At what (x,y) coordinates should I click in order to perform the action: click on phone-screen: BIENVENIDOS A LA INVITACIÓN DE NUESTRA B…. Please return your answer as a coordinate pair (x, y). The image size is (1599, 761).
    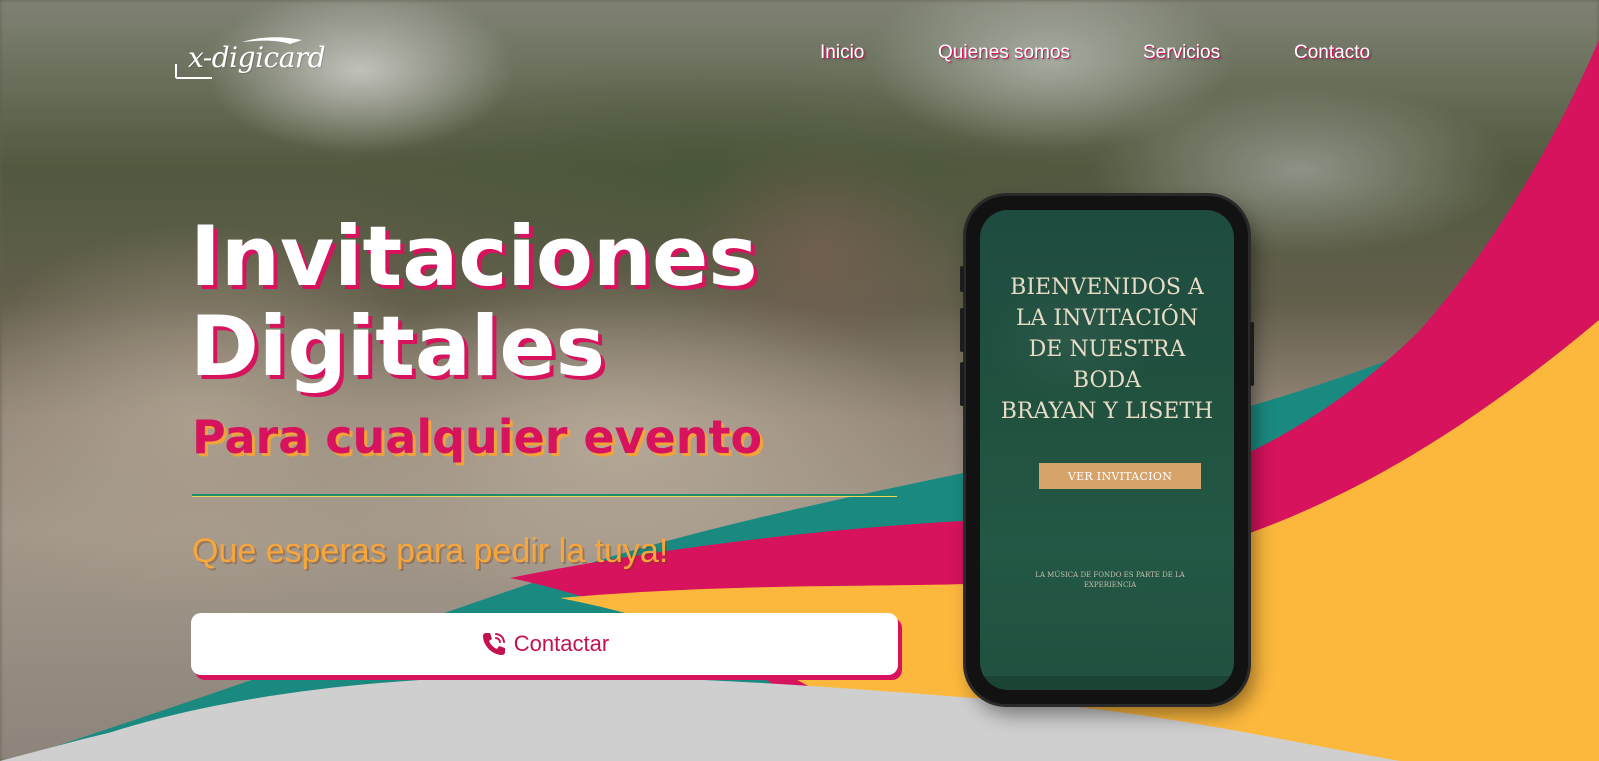
    Looking at the image, I should click on (1107, 450).